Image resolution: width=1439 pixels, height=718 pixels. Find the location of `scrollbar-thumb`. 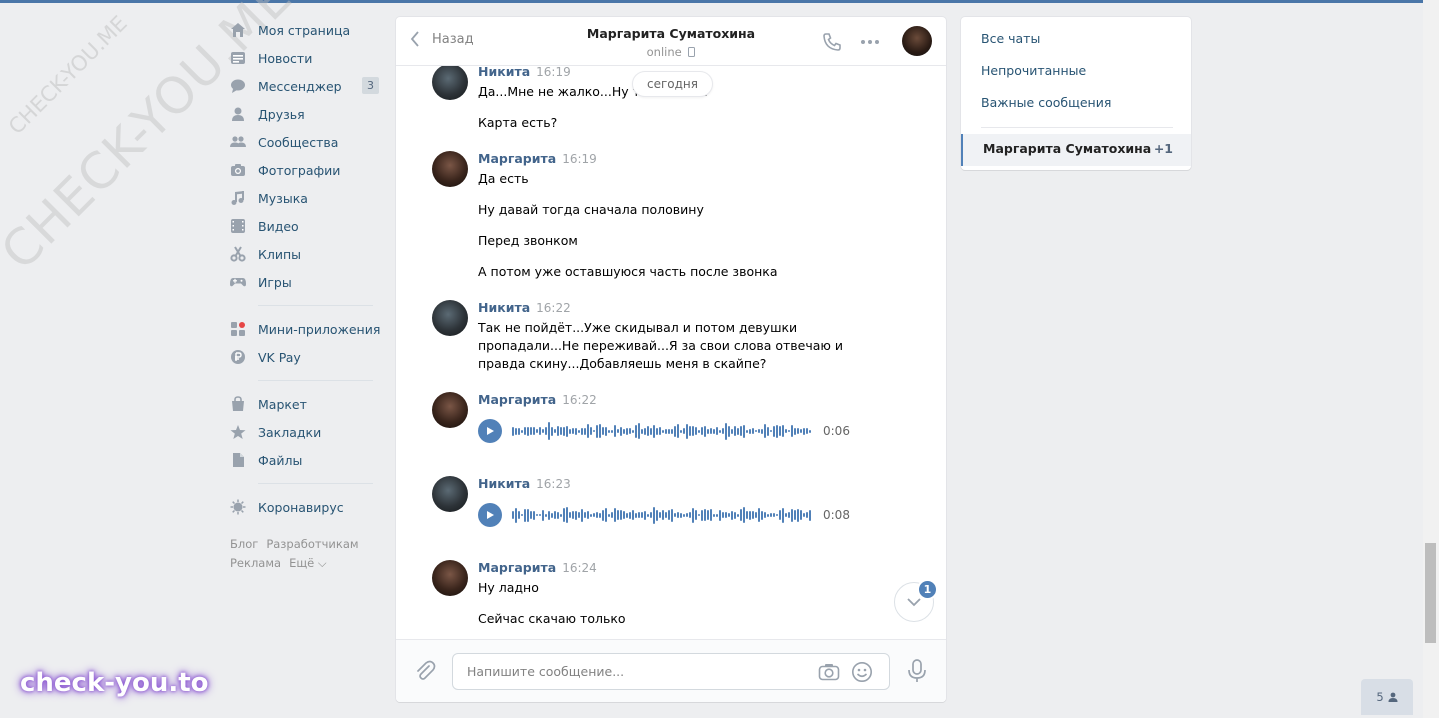

scrollbar-thumb is located at coordinates (1430, 593).